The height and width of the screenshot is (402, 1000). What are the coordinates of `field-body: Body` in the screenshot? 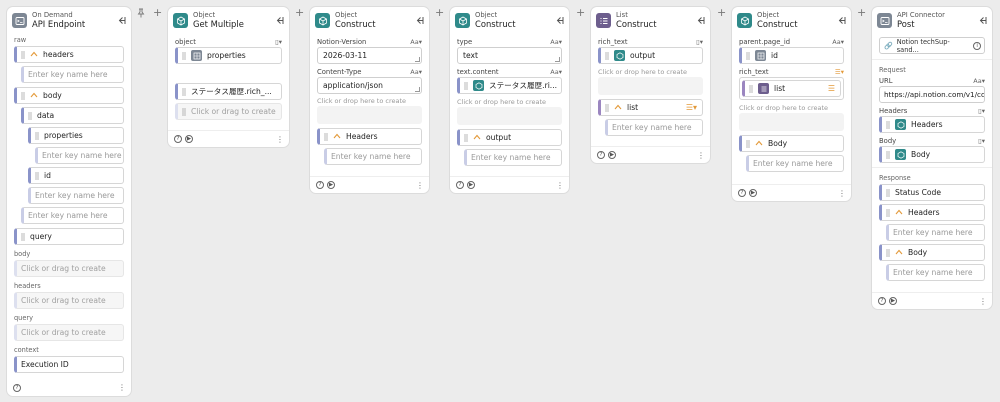 It's located at (932, 154).